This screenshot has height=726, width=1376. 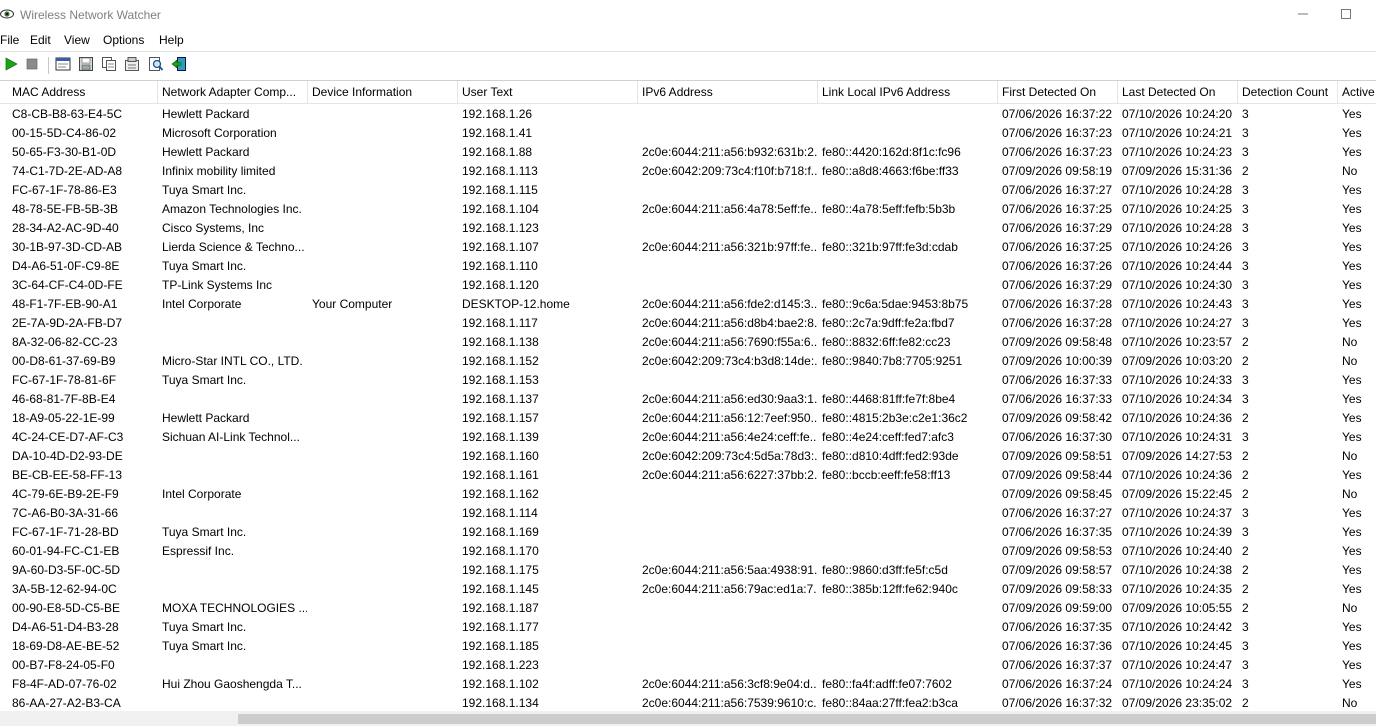 I want to click on mac-address-cell: D4-A6-51-D4-B3-28, so click(x=65, y=627).